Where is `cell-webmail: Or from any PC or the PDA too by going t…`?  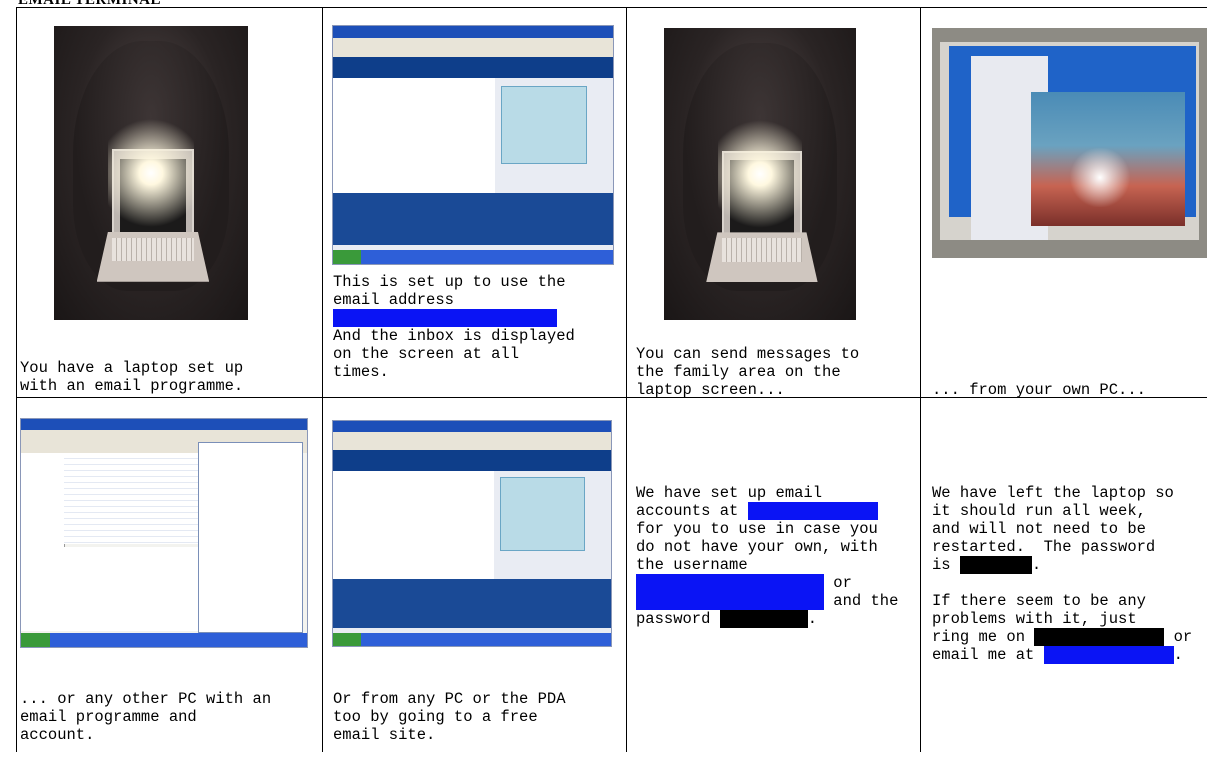
cell-webmail: Or from any PC or the PDA too by going t… is located at coordinates (474, 577).